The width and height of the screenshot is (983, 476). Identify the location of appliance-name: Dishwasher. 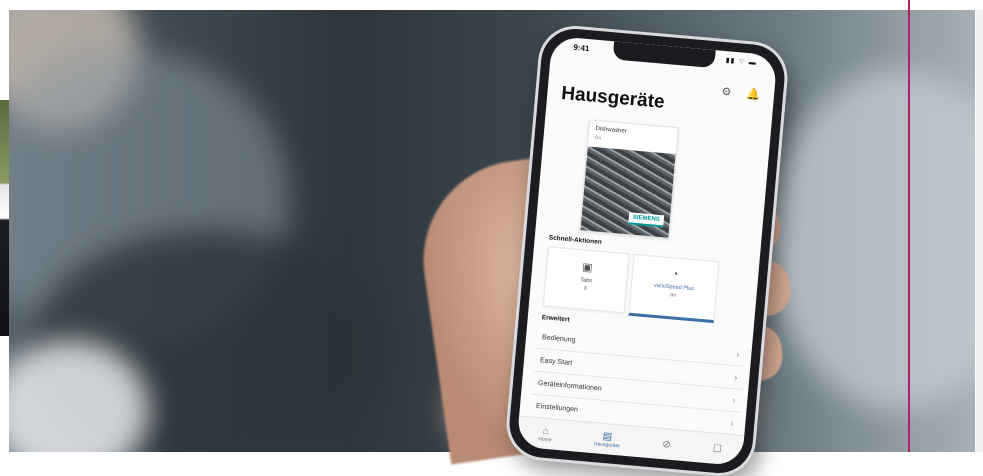
(611, 130).